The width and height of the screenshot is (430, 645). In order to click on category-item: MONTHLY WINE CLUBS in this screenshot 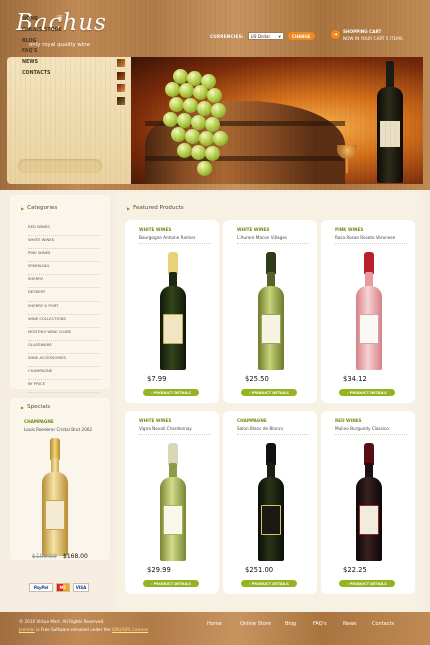, I will do `click(64, 334)`.